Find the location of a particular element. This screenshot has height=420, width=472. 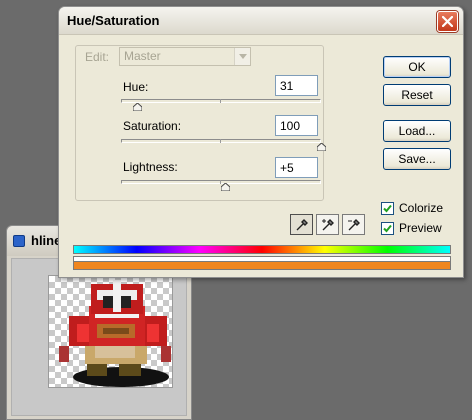

eyedropper-icon is located at coordinates (302, 225).